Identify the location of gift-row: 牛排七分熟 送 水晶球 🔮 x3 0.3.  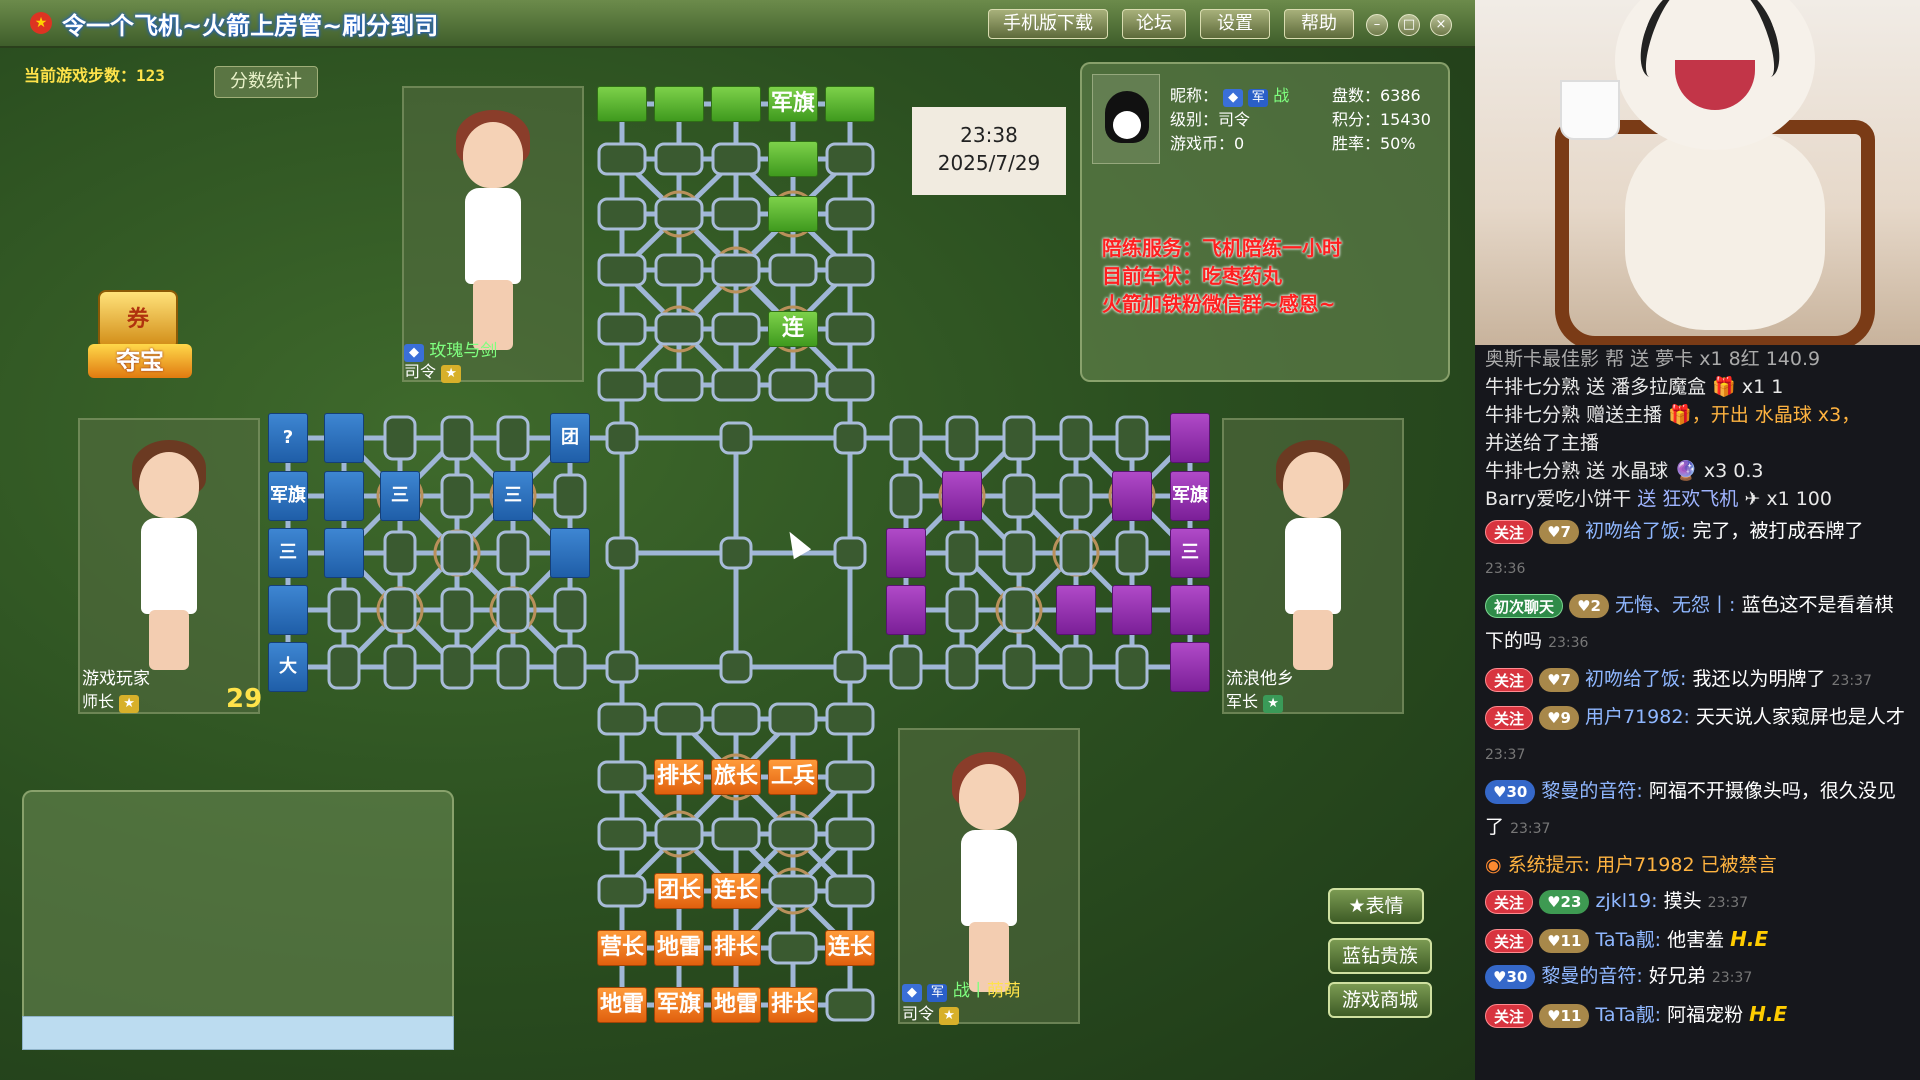
(1624, 471).